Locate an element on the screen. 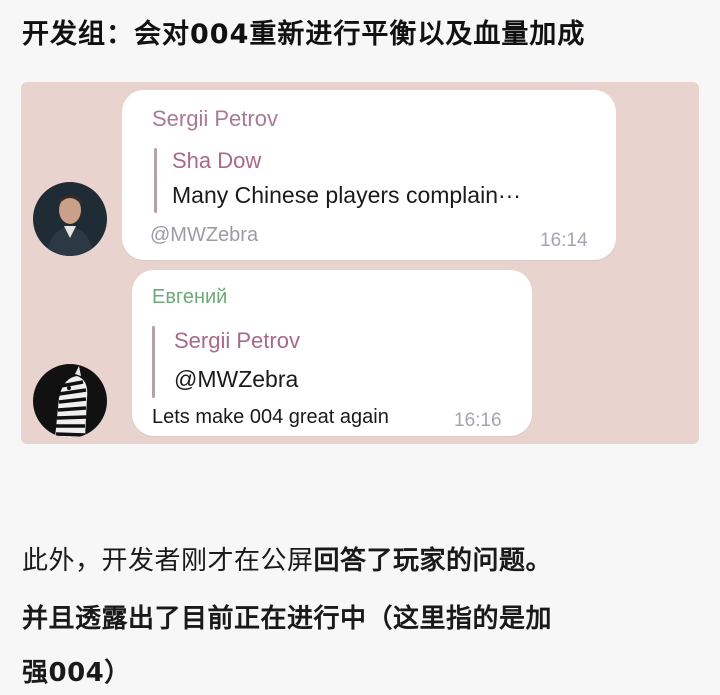 This screenshot has height=695, width=720. reply-quote-name: Sha Dow is located at coordinates (217, 160).